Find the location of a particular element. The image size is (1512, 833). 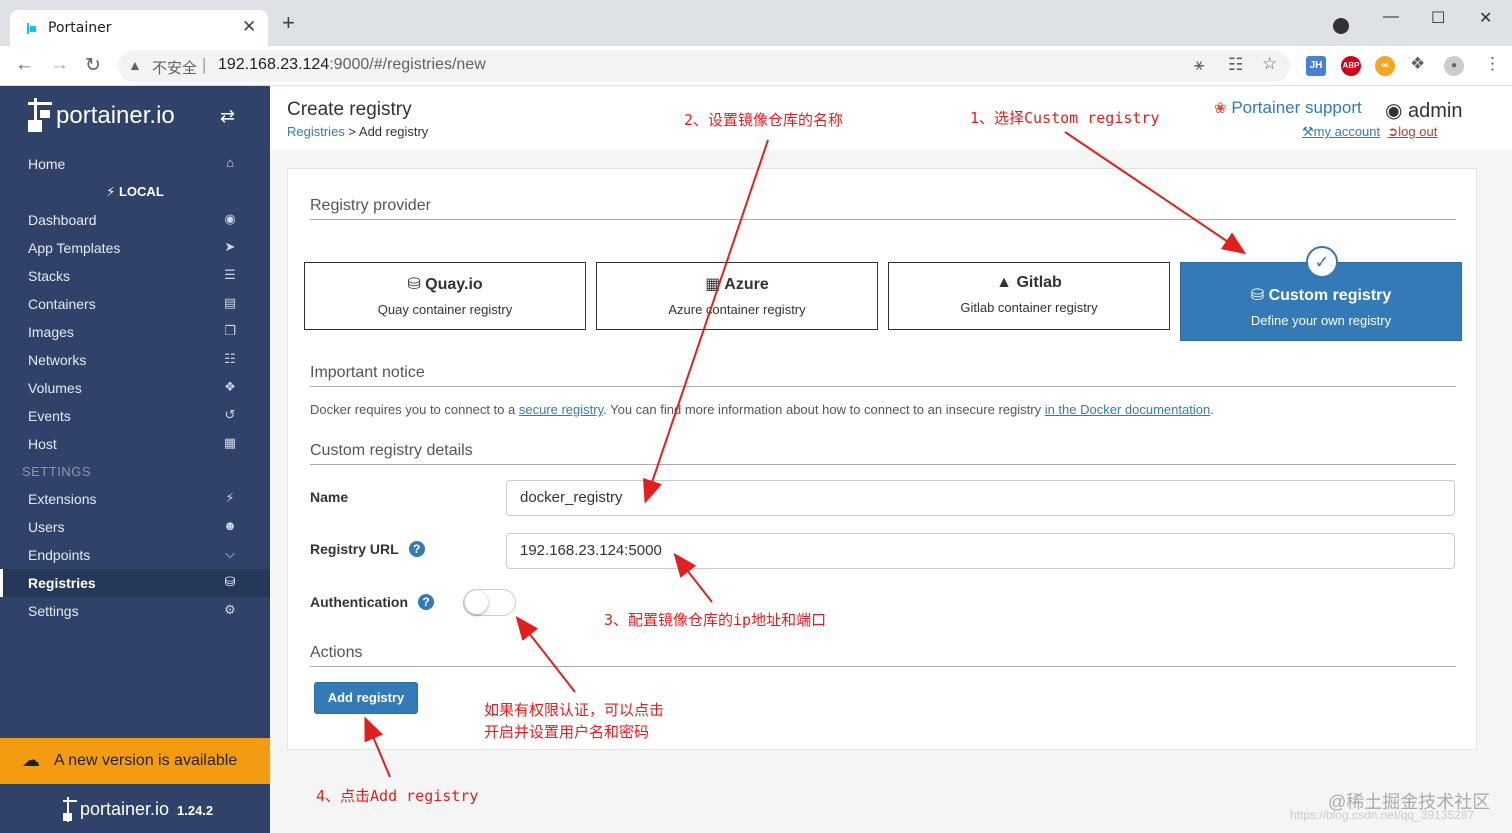

tab-close-icon: ✕ is located at coordinates (249, 27).